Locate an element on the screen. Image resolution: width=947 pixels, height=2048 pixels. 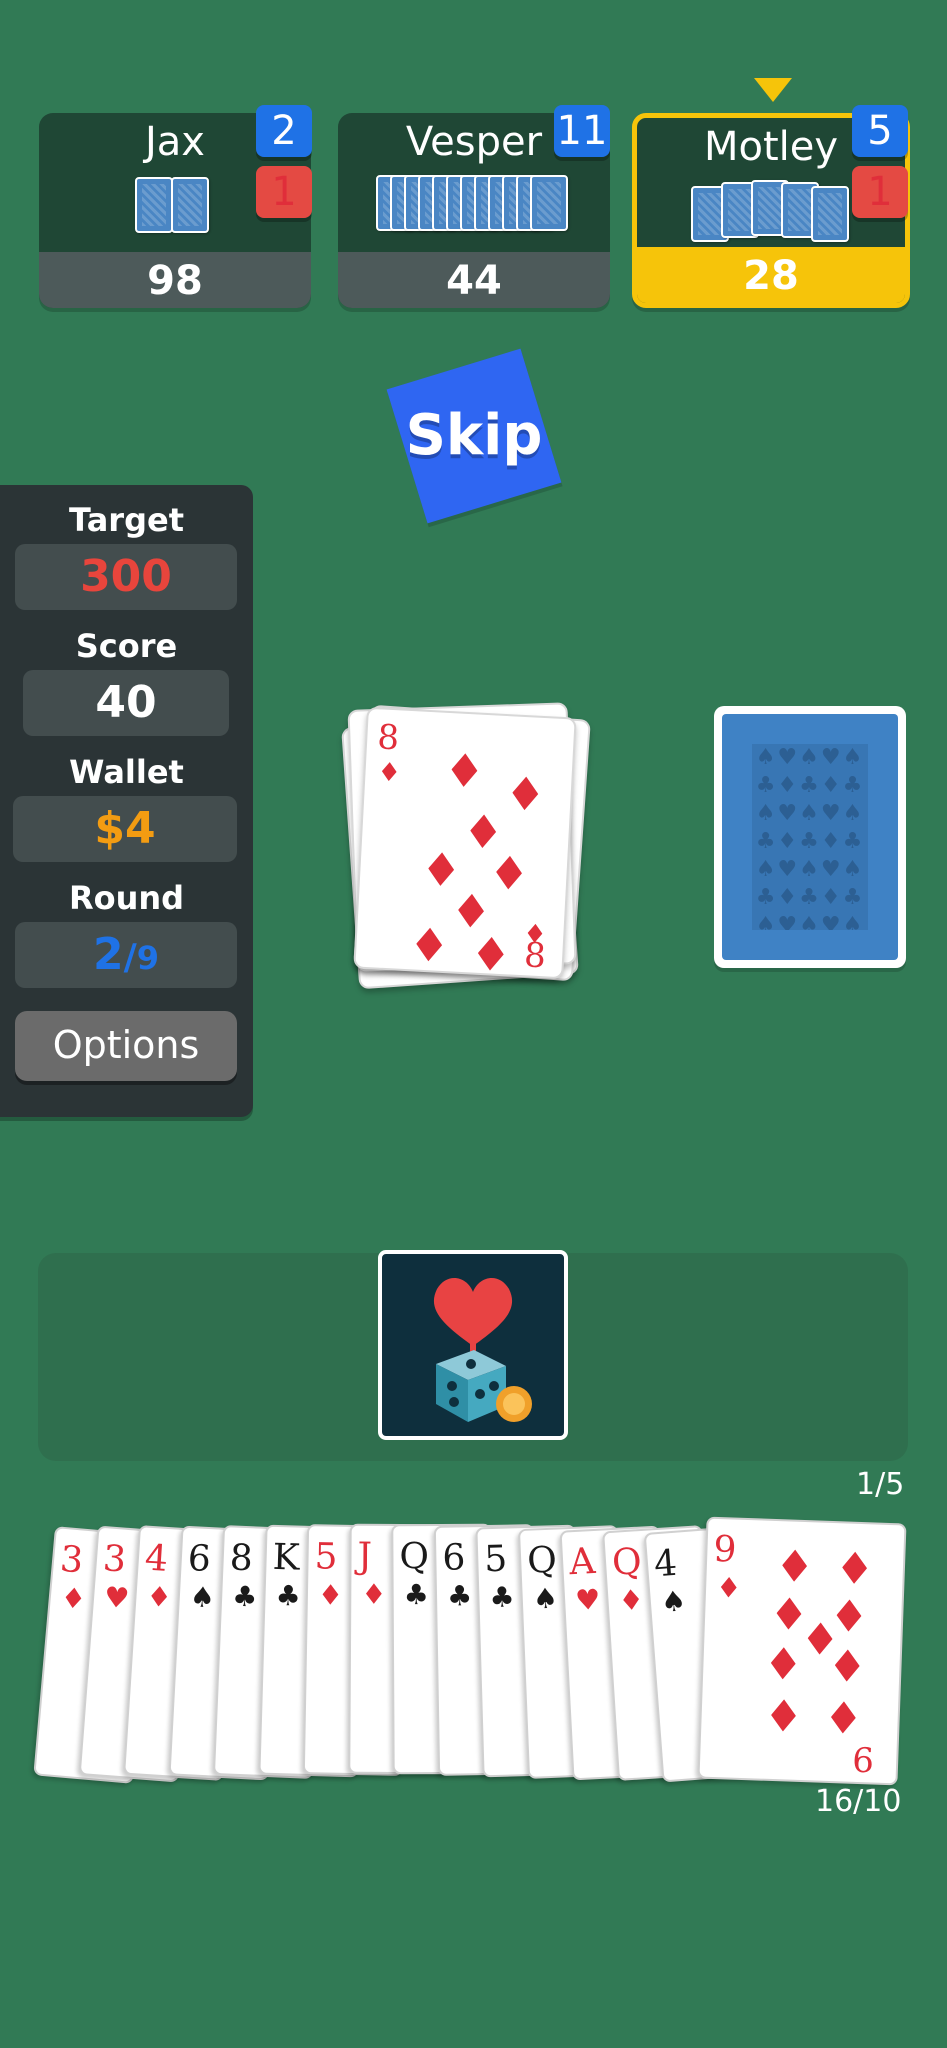
draw-deck: ♠♥♠♥♠ ♣♦♣♦♣ ♠♥♠♥♠ ♣♦♣♦♣ ♠♥♠♥♠ ♣♦♣♦♣ ♠♥♠♥♠ is located at coordinates (810, 837).